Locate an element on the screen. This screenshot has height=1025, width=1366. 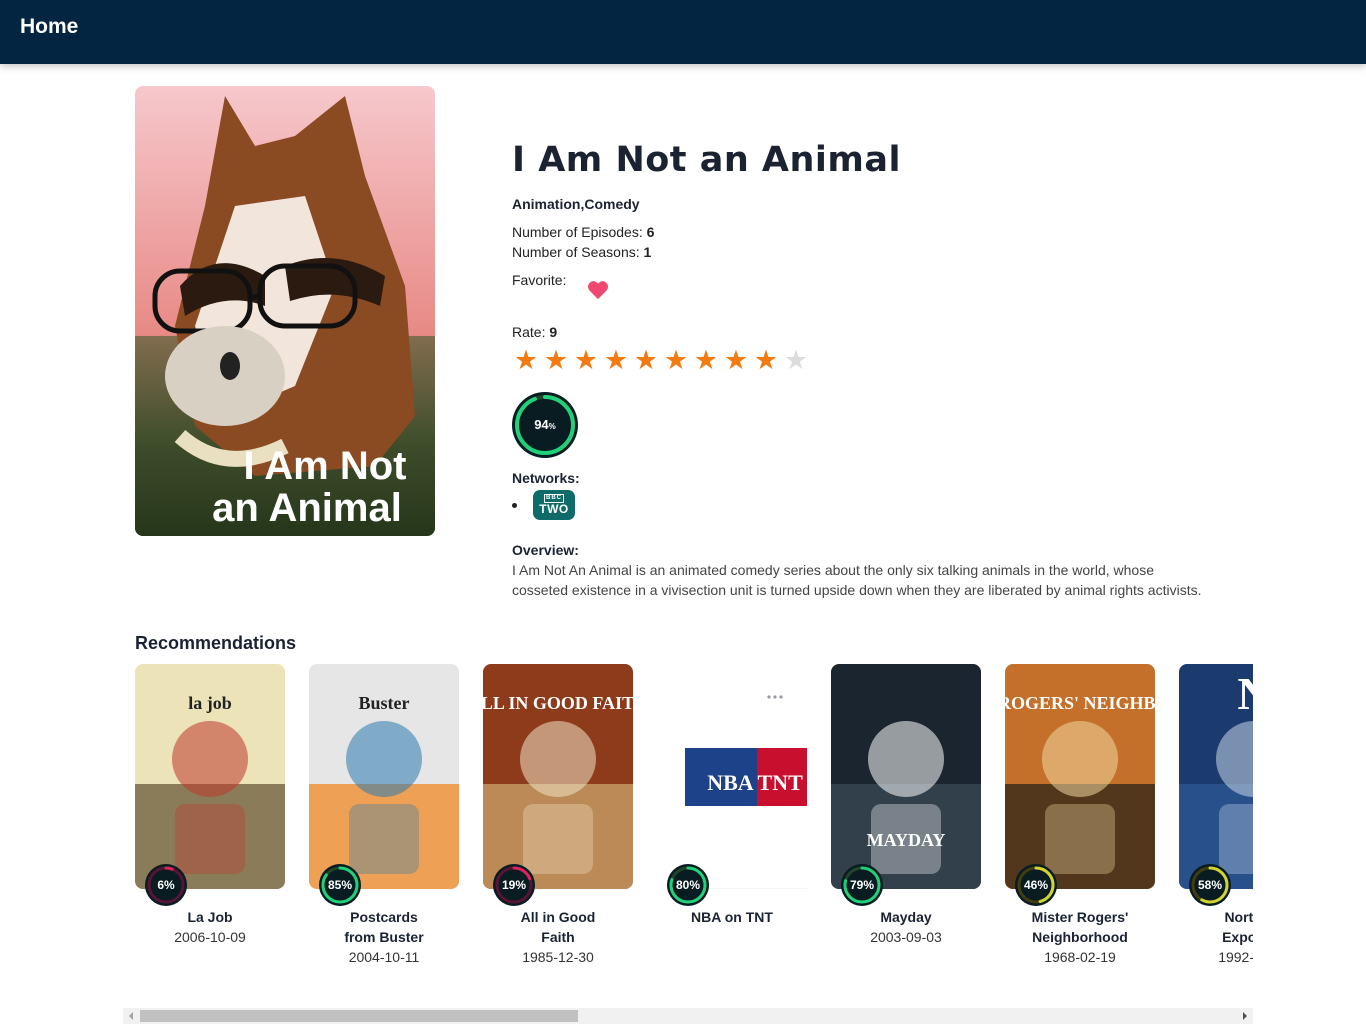
scroll-left-arrow-icon is located at coordinates (131, 1016).